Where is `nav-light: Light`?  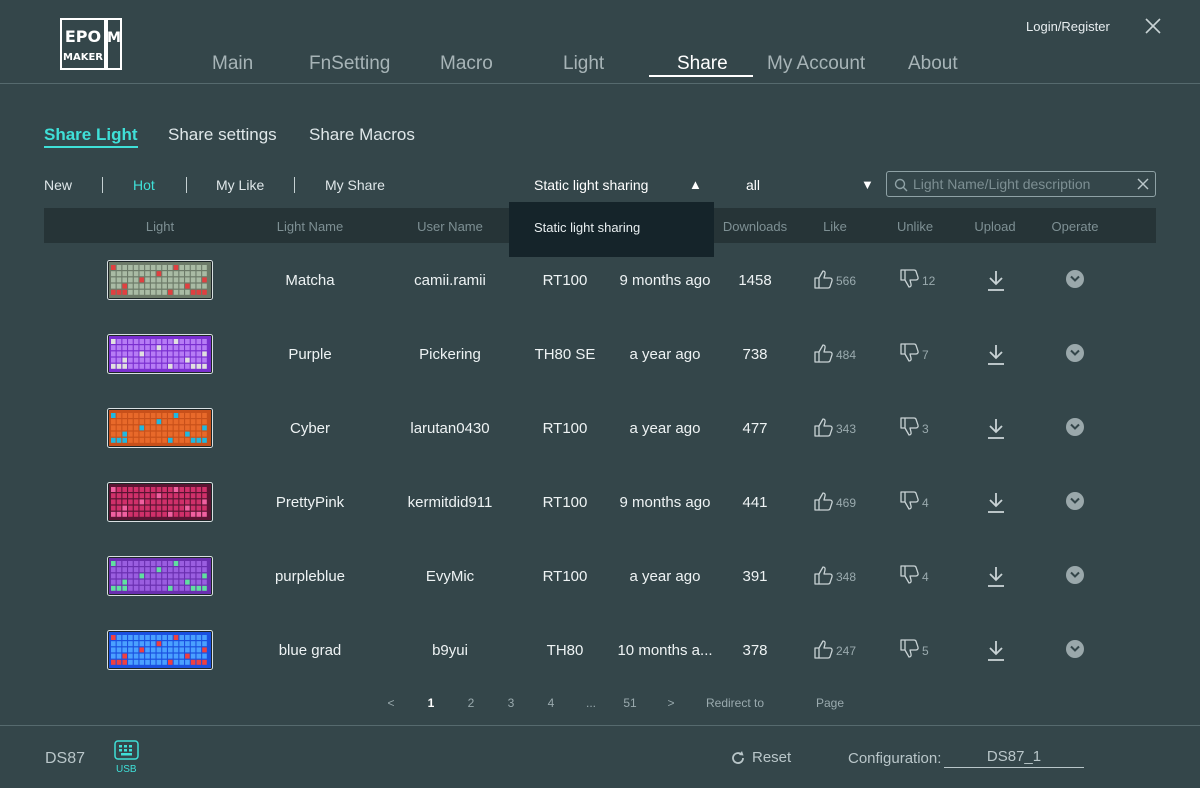 nav-light: Light is located at coordinates (583, 64).